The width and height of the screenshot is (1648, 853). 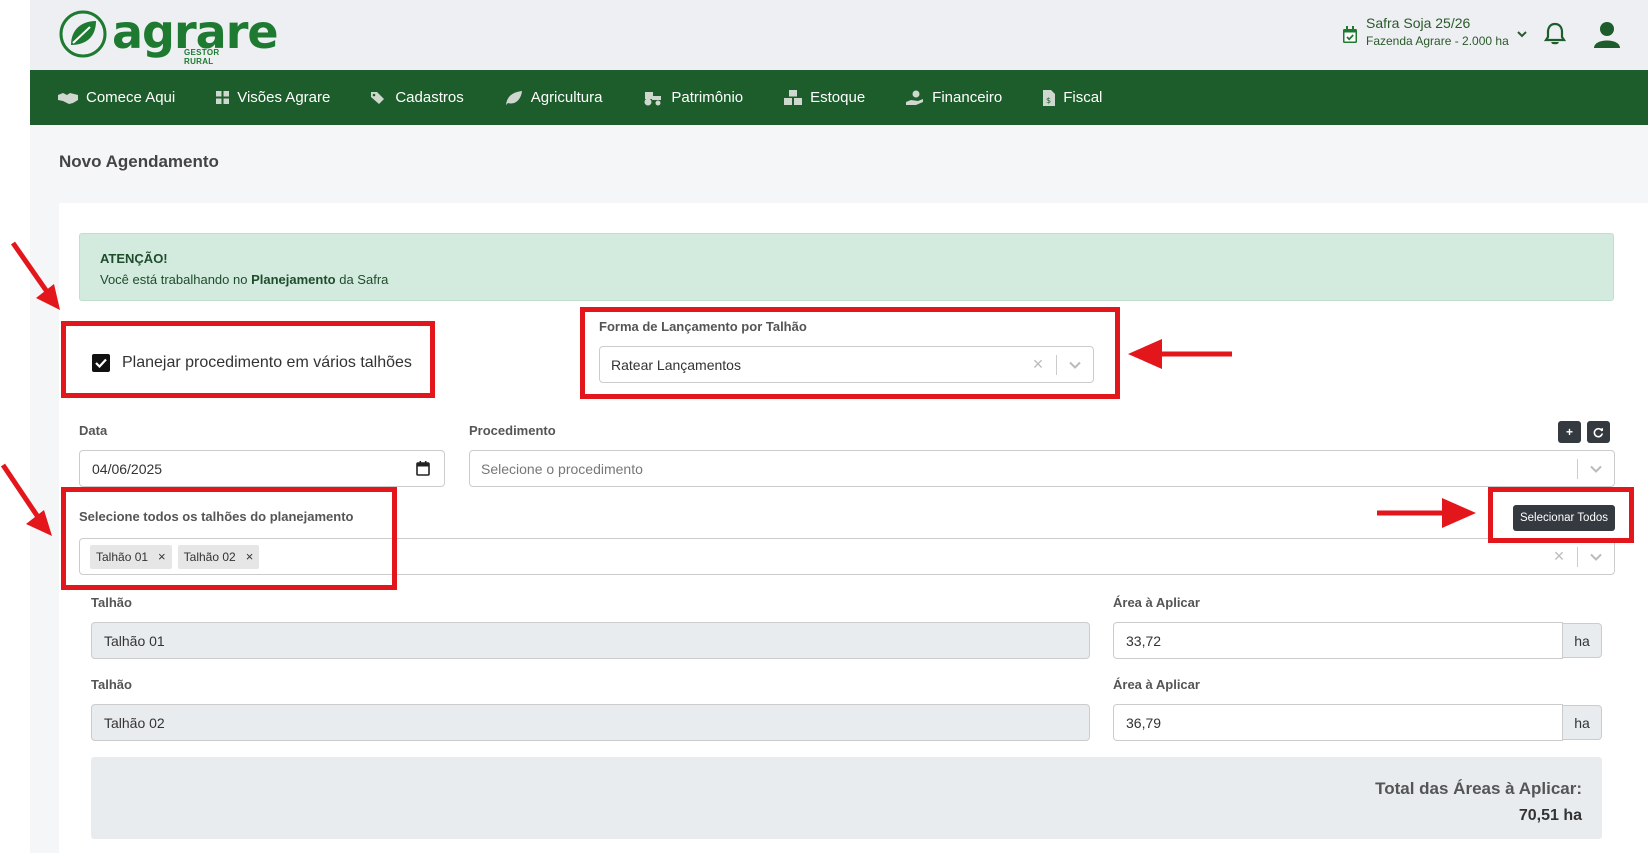 What do you see at coordinates (267, 362) in the screenshot?
I see `multi-plot-checkbox-label: Planejar procedimento em vários talhões` at bounding box center [267, 362].